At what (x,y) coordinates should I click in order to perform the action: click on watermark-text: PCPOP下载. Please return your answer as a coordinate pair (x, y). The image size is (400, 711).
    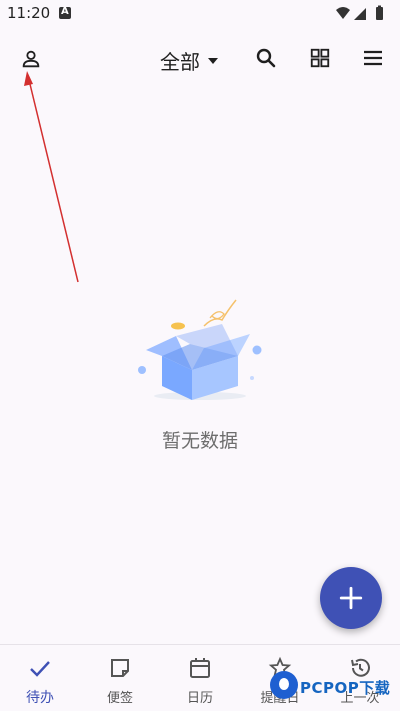
    Looking at the image, I should click on (345, 688).